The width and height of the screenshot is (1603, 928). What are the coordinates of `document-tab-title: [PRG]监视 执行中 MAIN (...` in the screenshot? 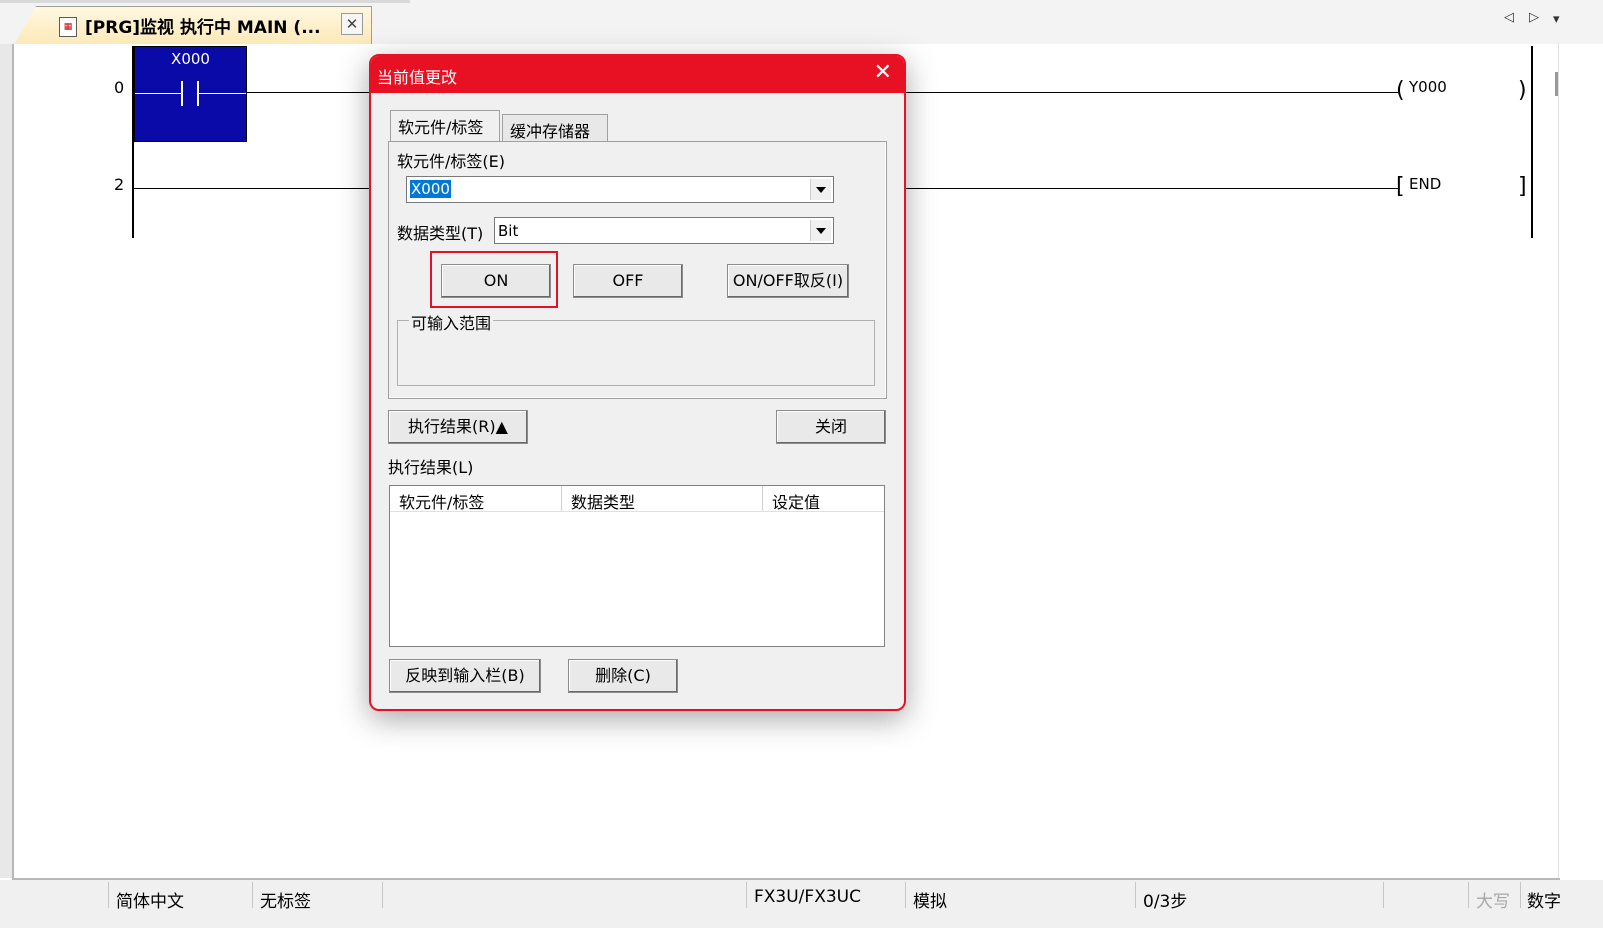 It's located at (203, 28).